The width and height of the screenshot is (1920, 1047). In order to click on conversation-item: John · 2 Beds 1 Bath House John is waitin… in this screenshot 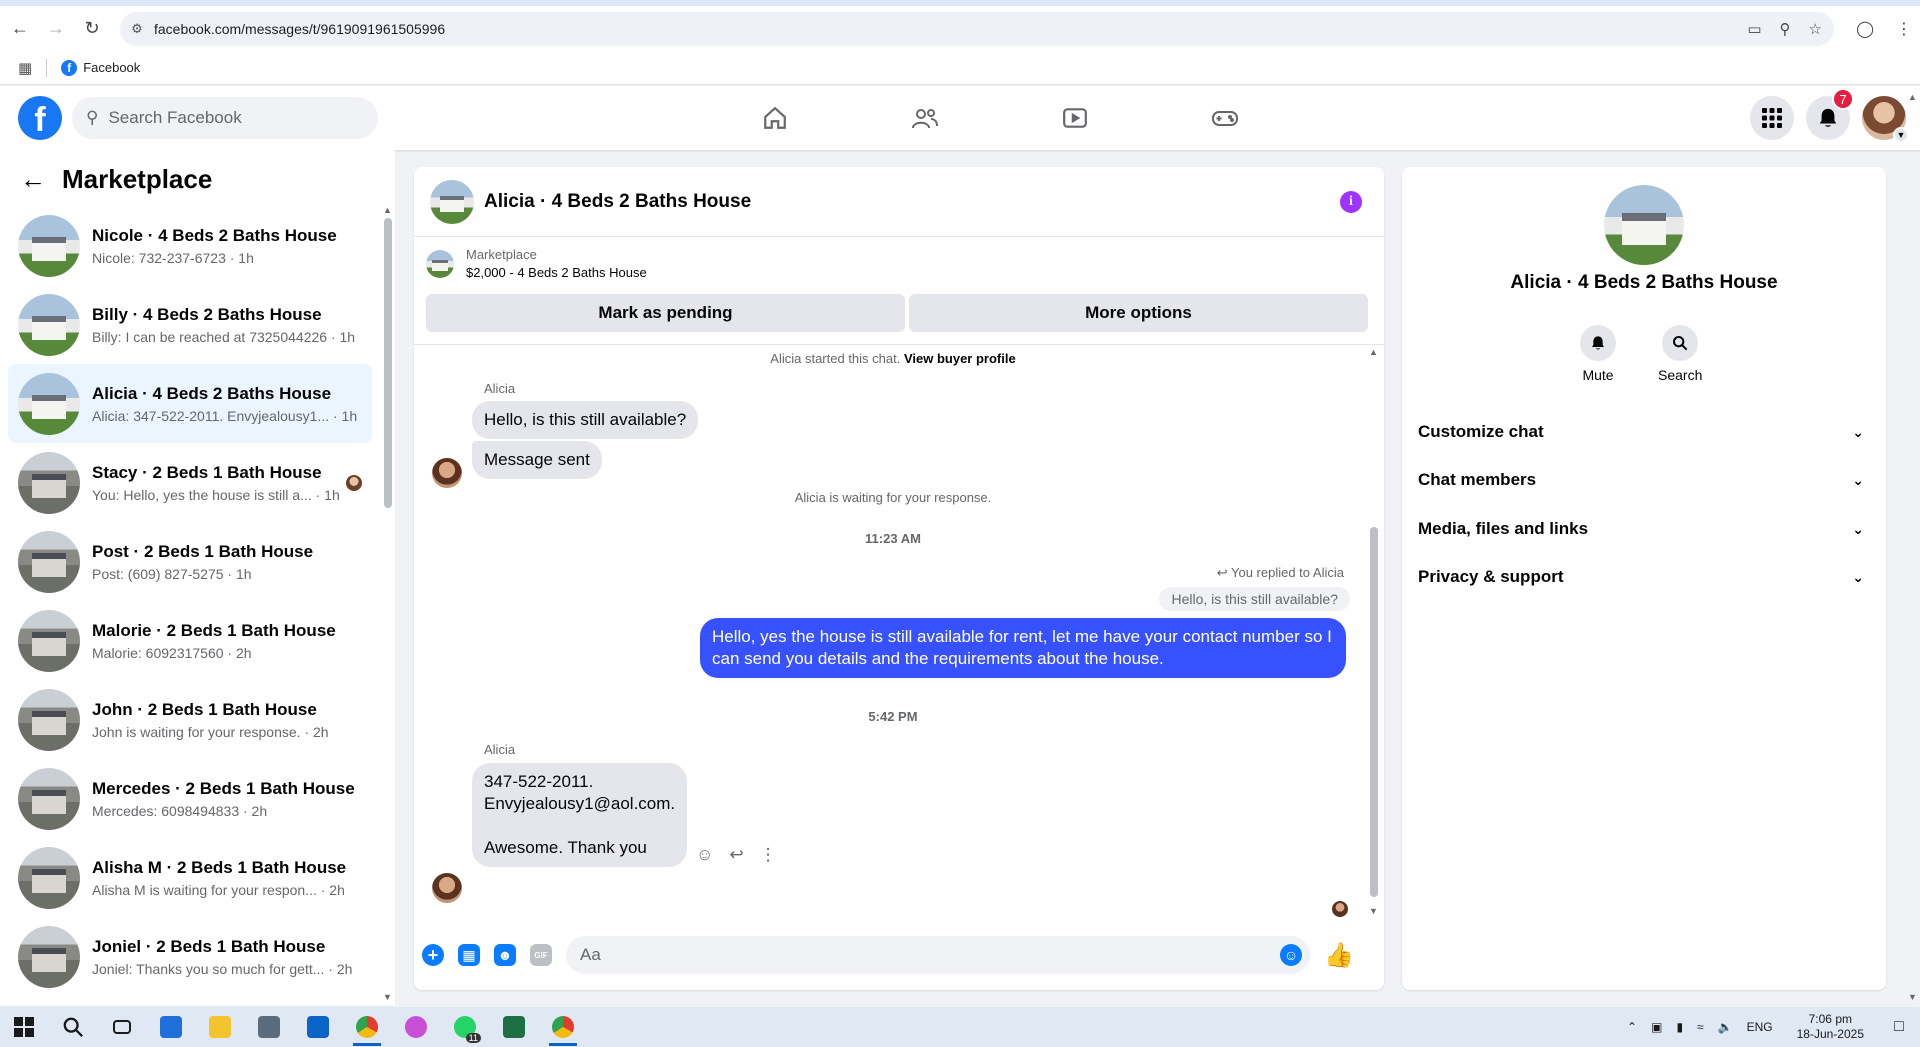, I will do `click(190, 719)`.